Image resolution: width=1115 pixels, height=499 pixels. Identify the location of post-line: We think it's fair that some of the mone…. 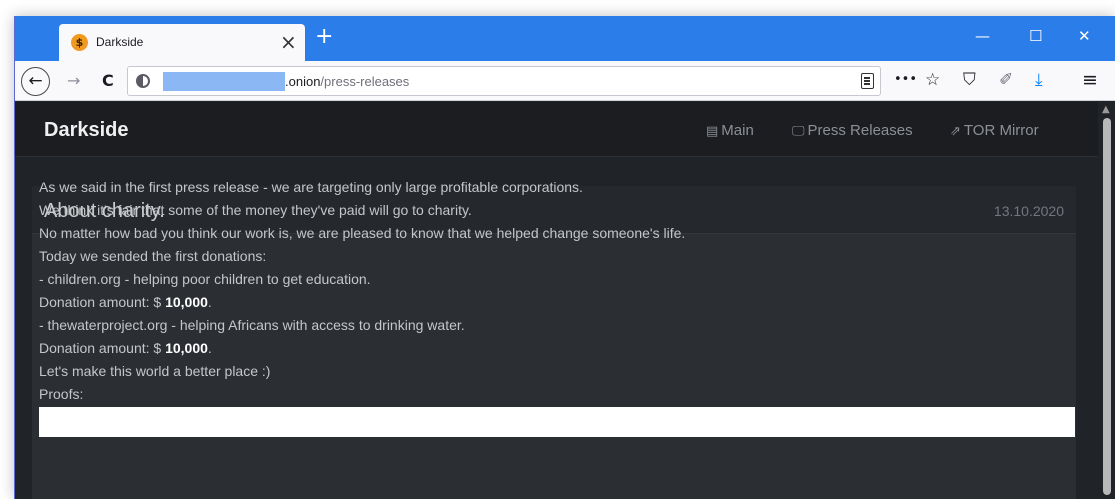
(255, 210).